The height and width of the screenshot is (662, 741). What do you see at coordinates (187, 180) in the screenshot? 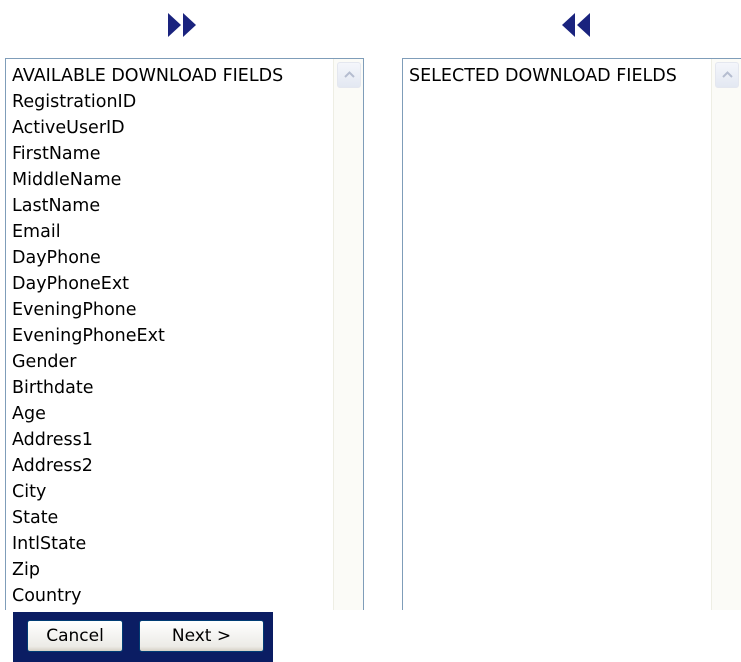
I see `field-option: MiddleName` at bounding box center [187, 180].